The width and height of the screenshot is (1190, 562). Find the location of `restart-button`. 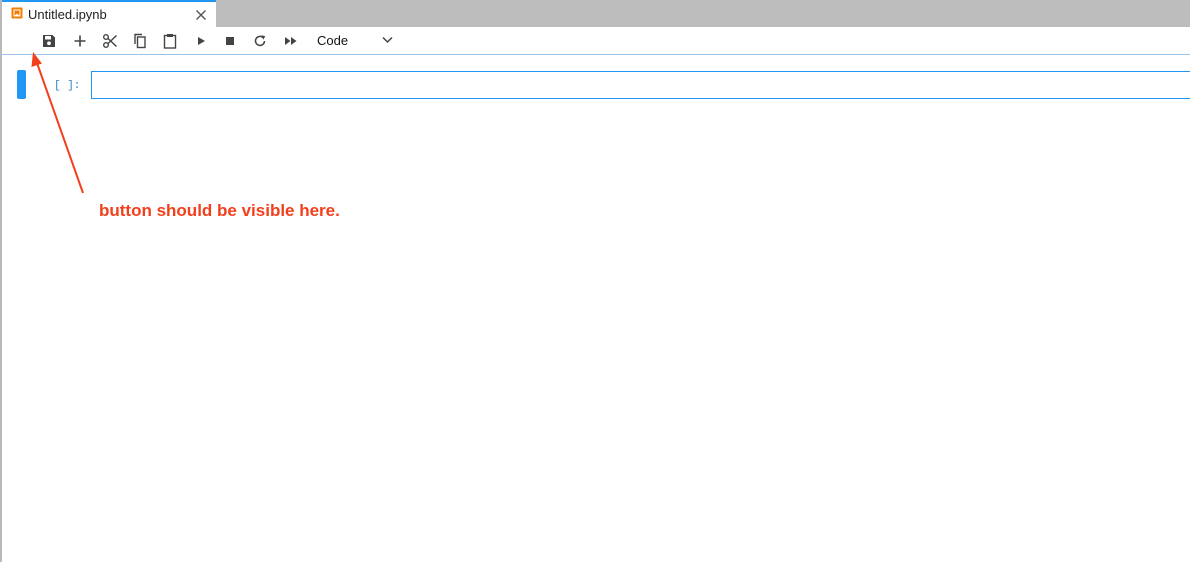

restart-button is located at coordinates (260, 41).